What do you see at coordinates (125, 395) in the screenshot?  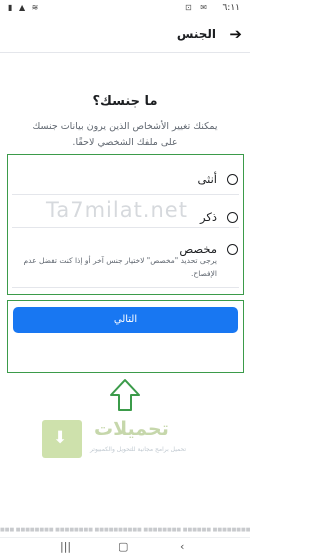 I see `up-arrow-icon` at bounding box center [125, 395].